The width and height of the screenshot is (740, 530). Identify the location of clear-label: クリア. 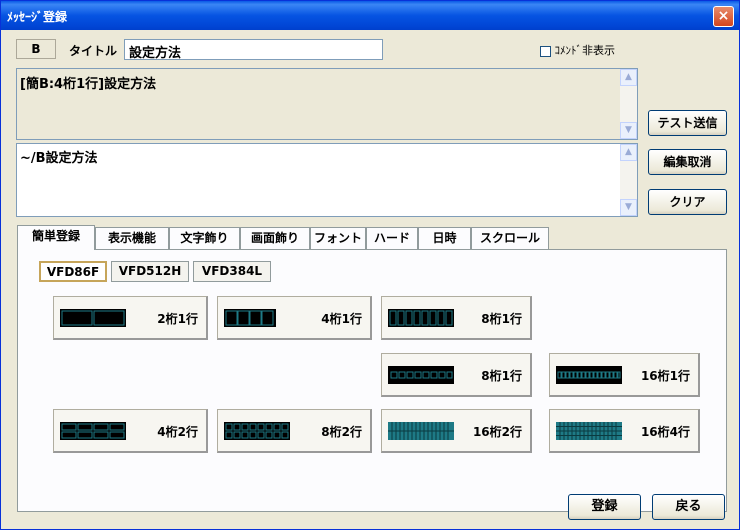
(687, 202).